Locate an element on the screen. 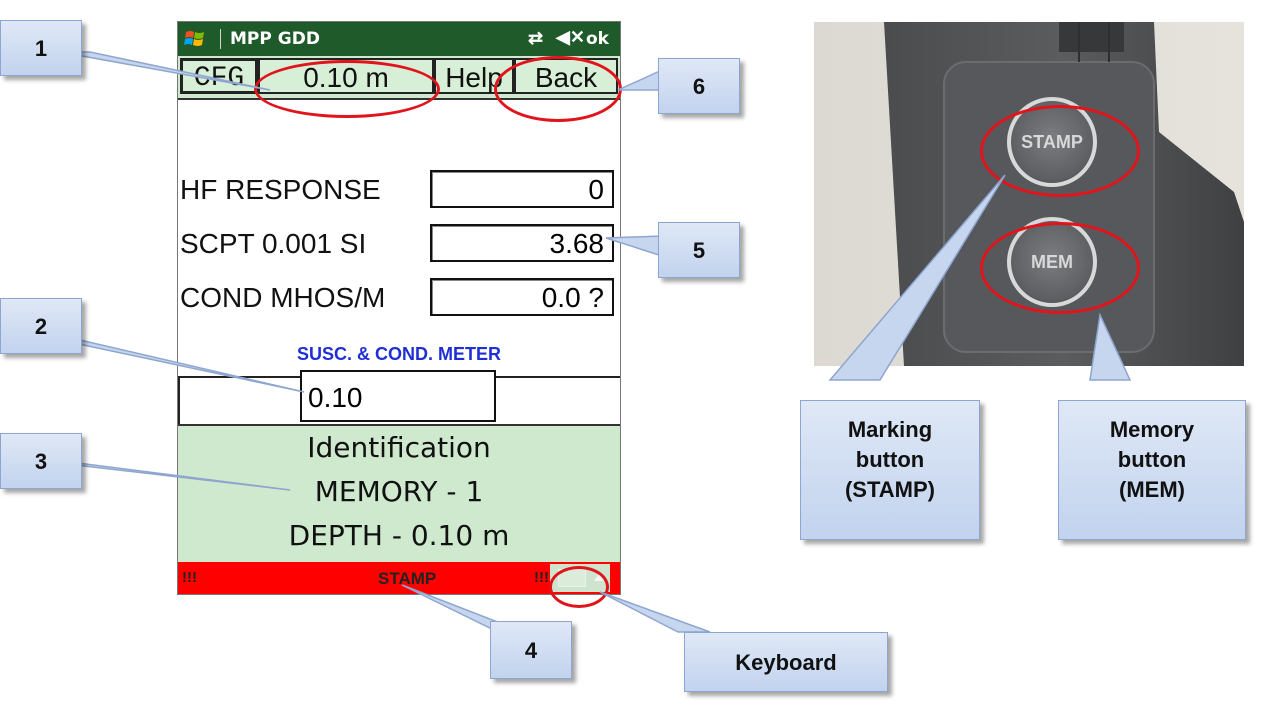  callout-2: 2 is located at coordinates (41, 326).